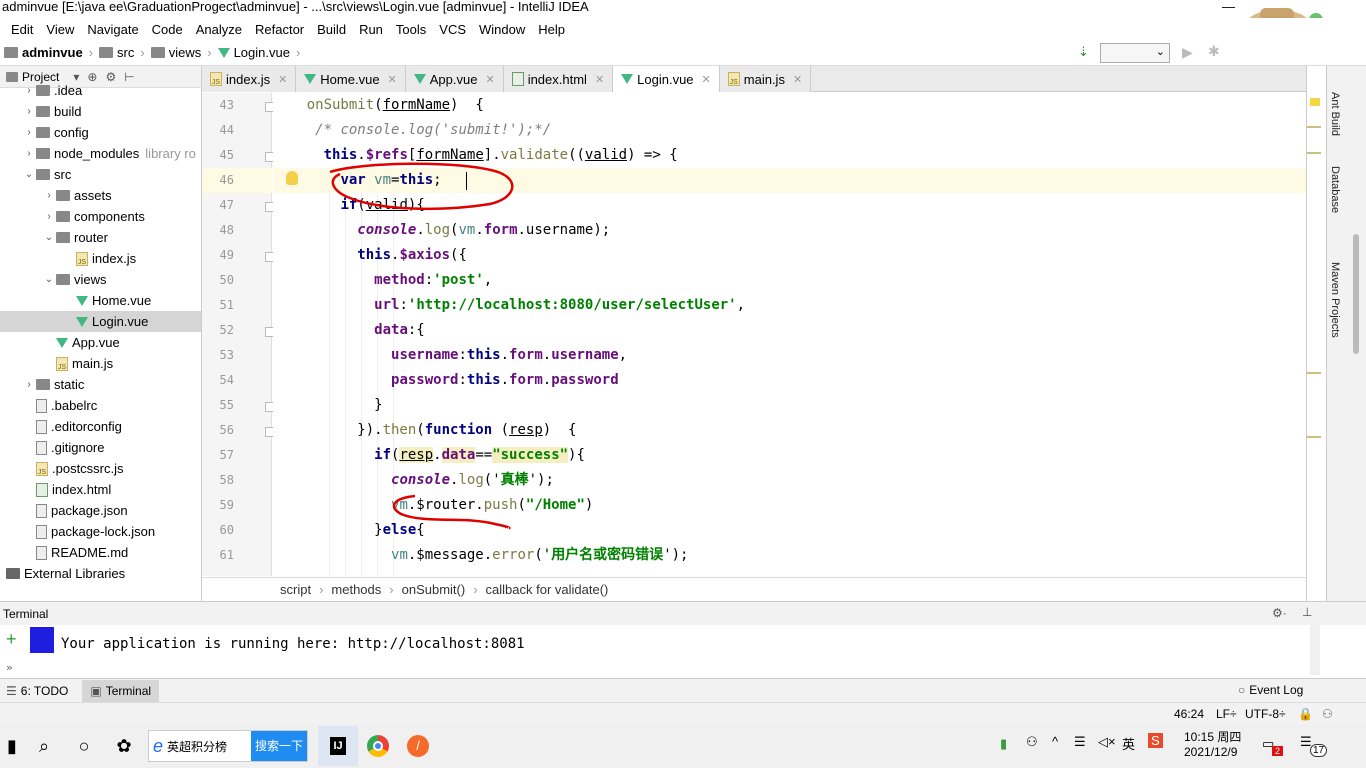 The image size is (1366, 768). What do you see at coordinates (351, 79) in the screenshot?
I see `tab-home-vue: Home.vue ✕` at bounding box center [351, 79].